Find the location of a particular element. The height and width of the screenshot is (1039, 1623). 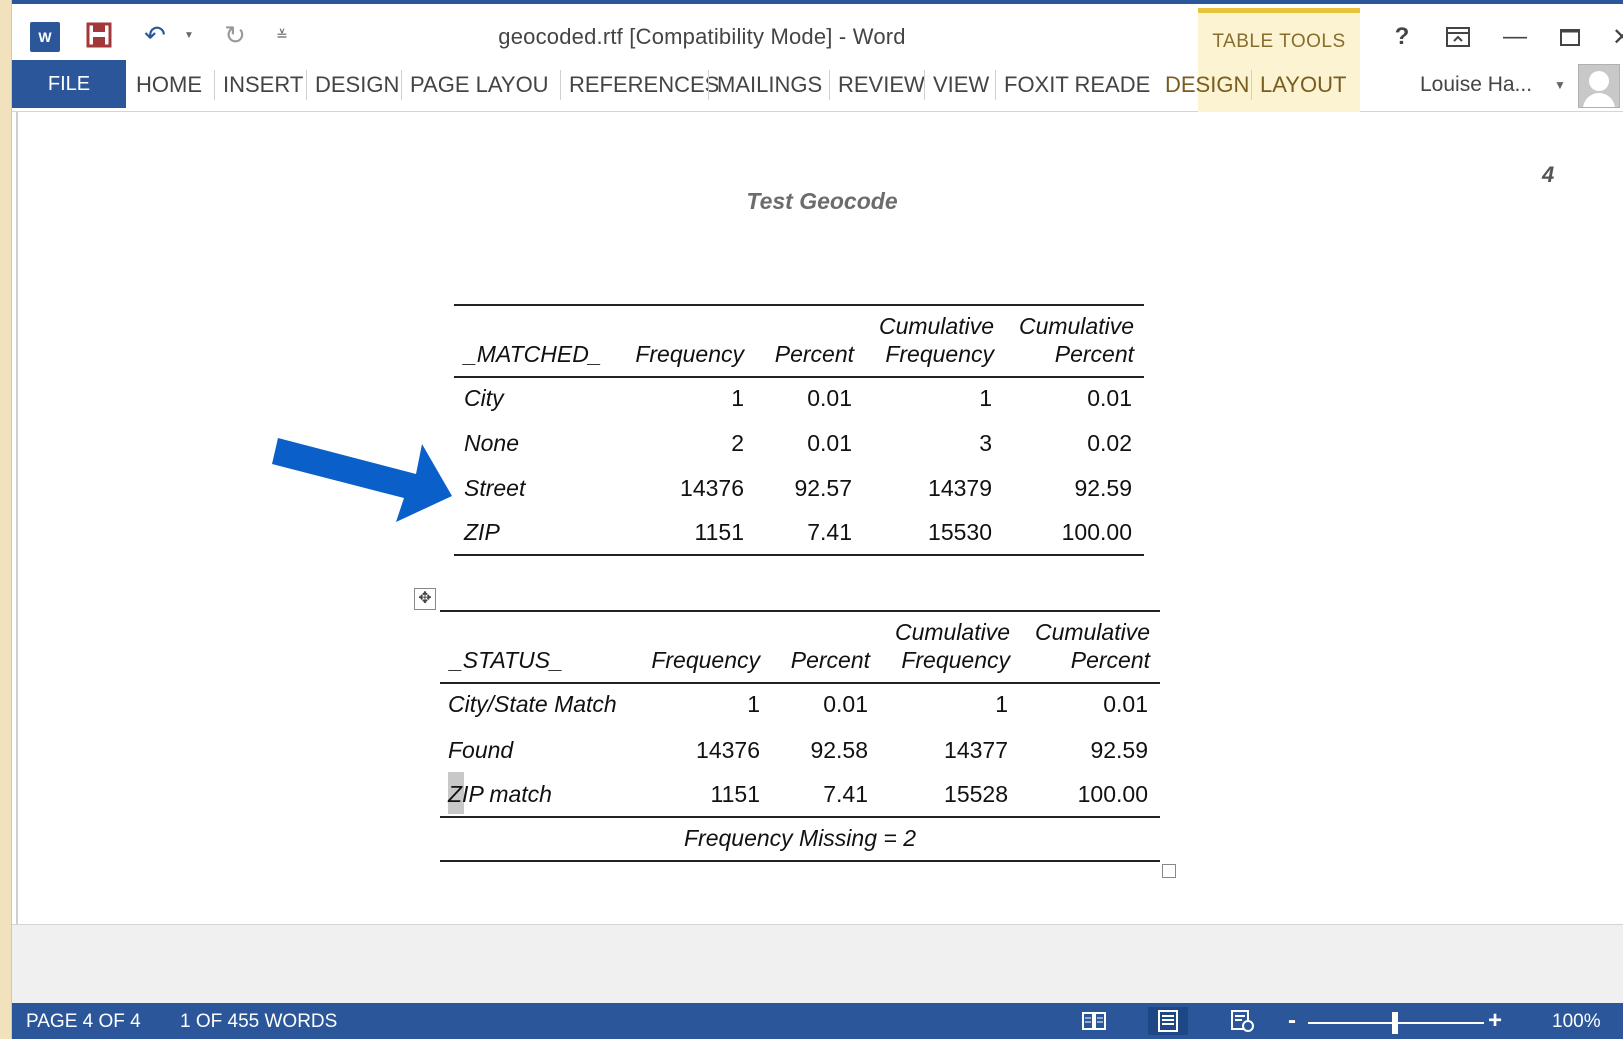

row-label: ZIP is located at coordinates (482, 532).